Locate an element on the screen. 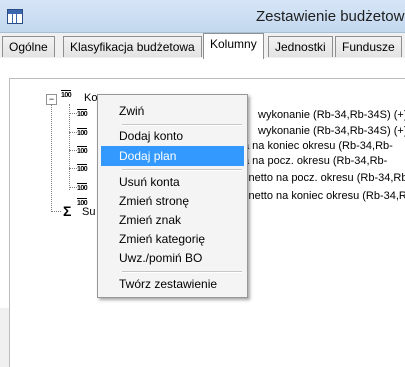  window-title: Zestawienie budżetowe is located at coordinates (330, 16).